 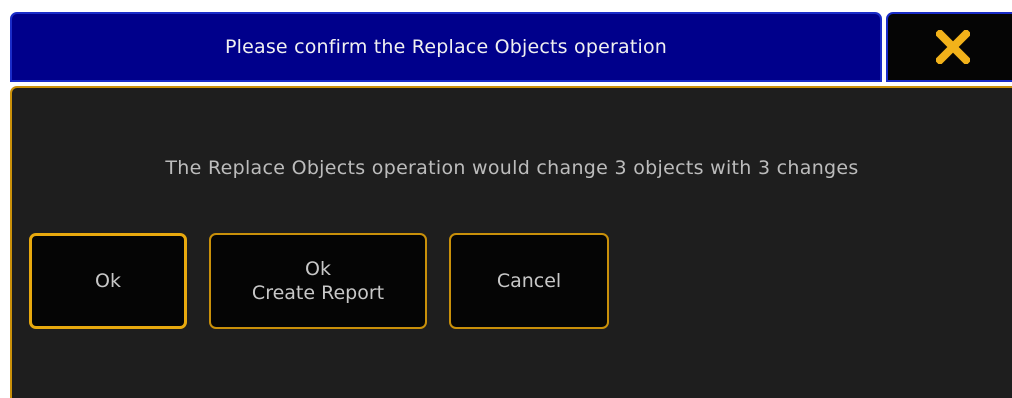 I want to click on cancel-button: Cancel, so click(x=529, y=281).